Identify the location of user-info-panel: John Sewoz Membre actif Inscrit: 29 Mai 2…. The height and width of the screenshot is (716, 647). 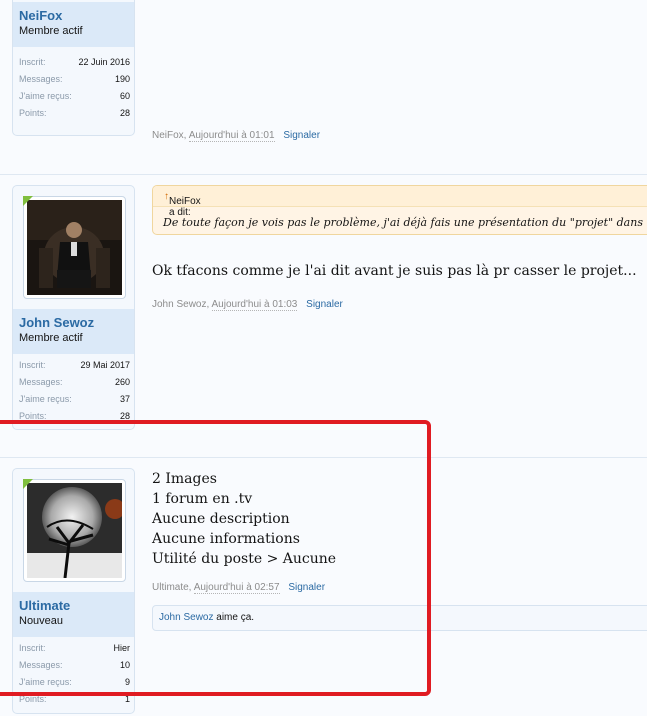
(73, 307).